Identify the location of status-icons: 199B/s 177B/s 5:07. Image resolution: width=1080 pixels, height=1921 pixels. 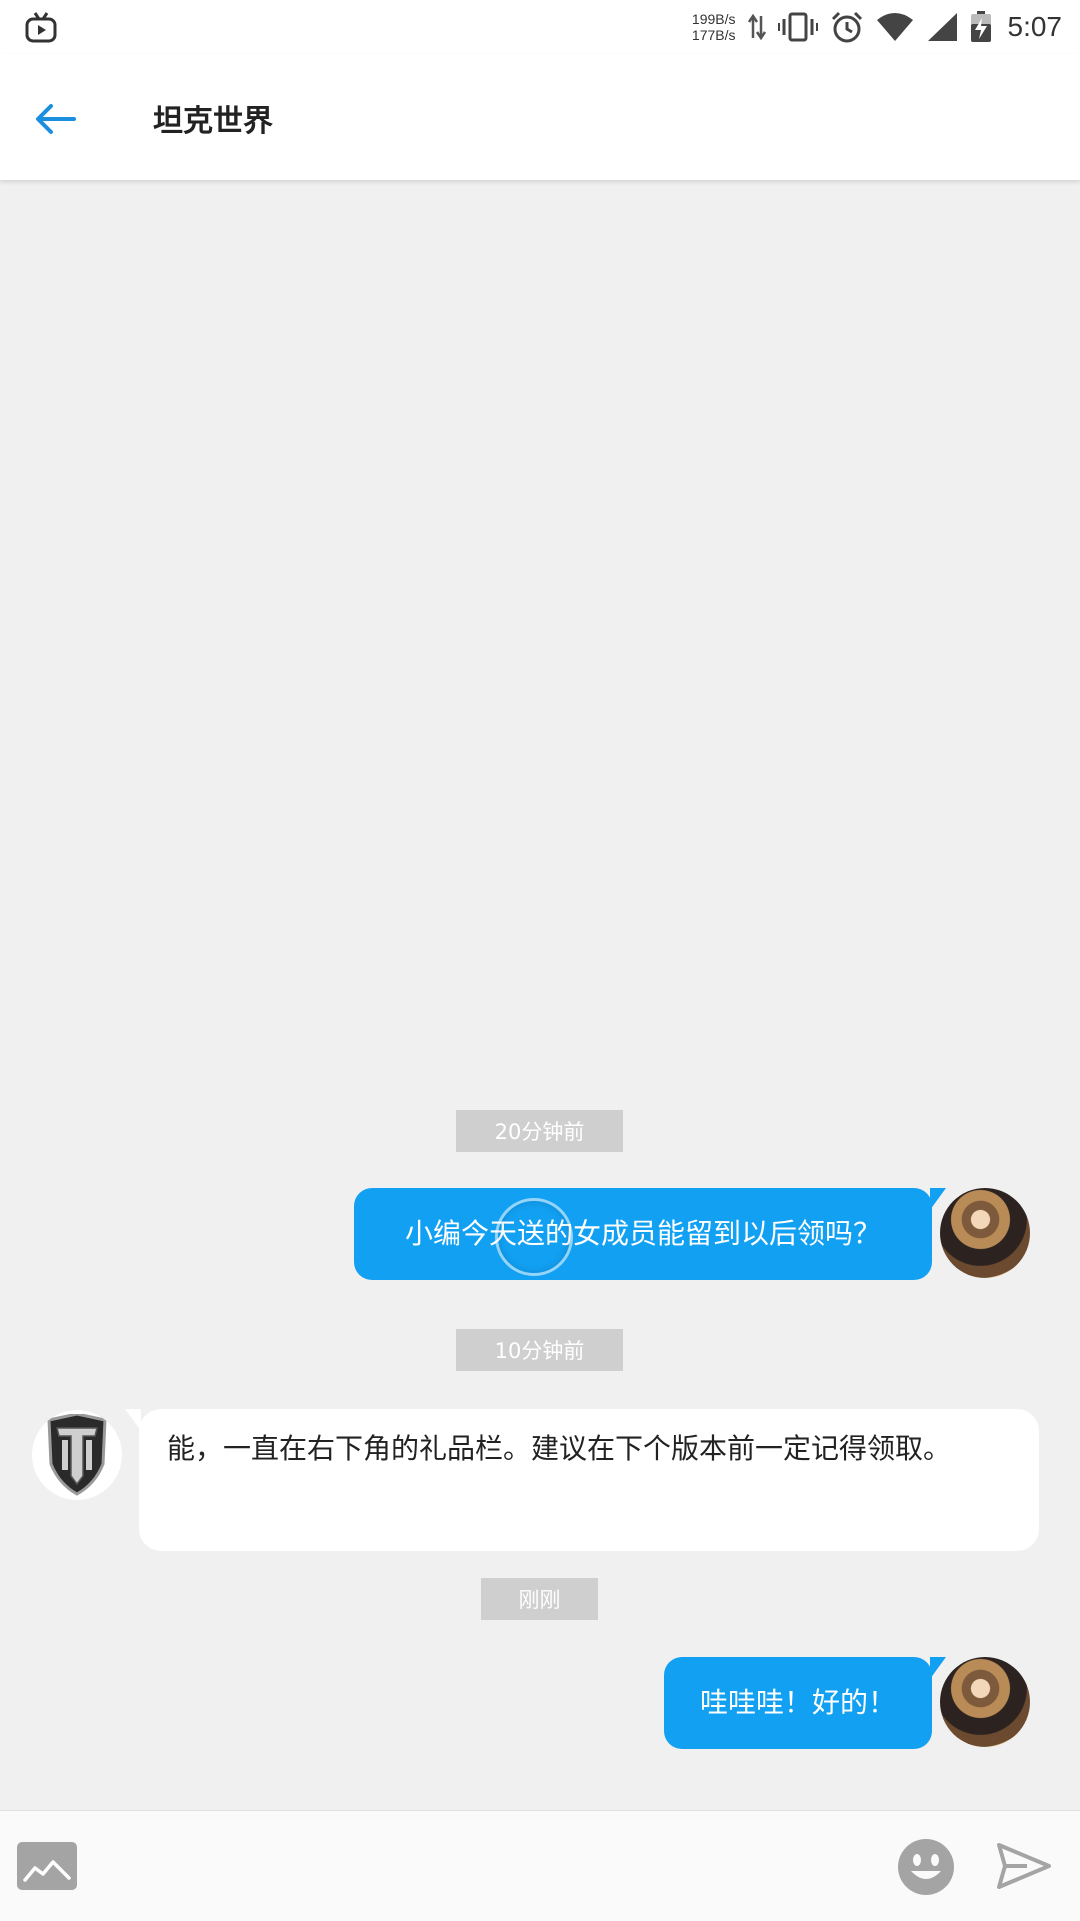
(877, 27).